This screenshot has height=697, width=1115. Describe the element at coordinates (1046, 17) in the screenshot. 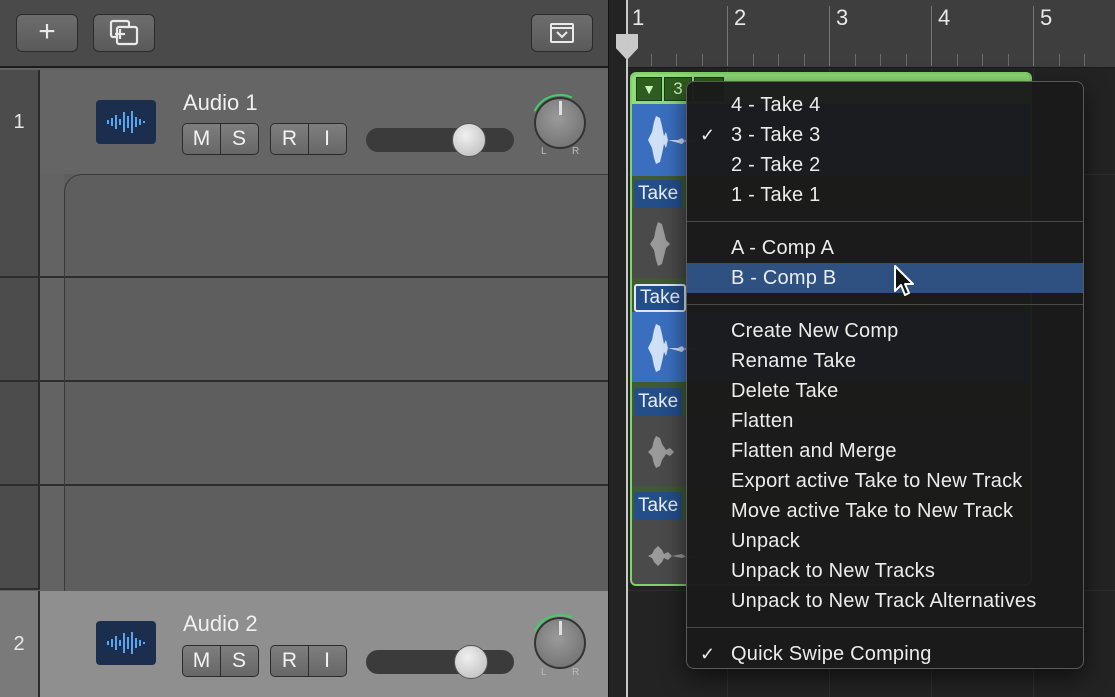

I see `bar-number: 5` at that location.